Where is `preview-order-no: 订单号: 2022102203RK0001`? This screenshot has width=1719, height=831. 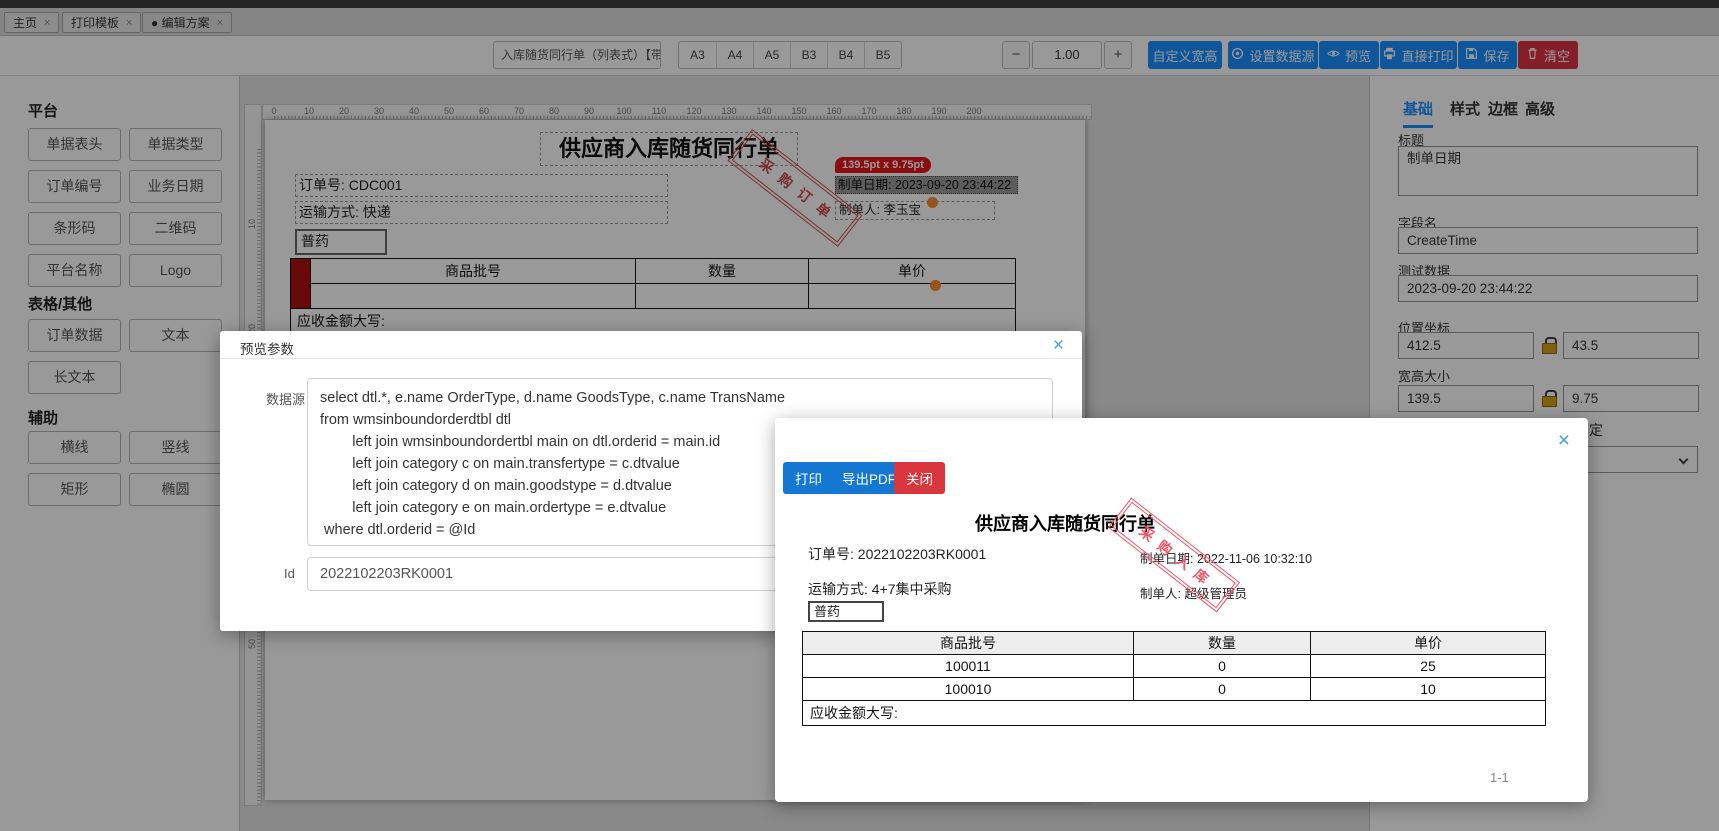
preview-order-no: 订单号: 2022102203RK0001 is located at coordinates (897, 554).